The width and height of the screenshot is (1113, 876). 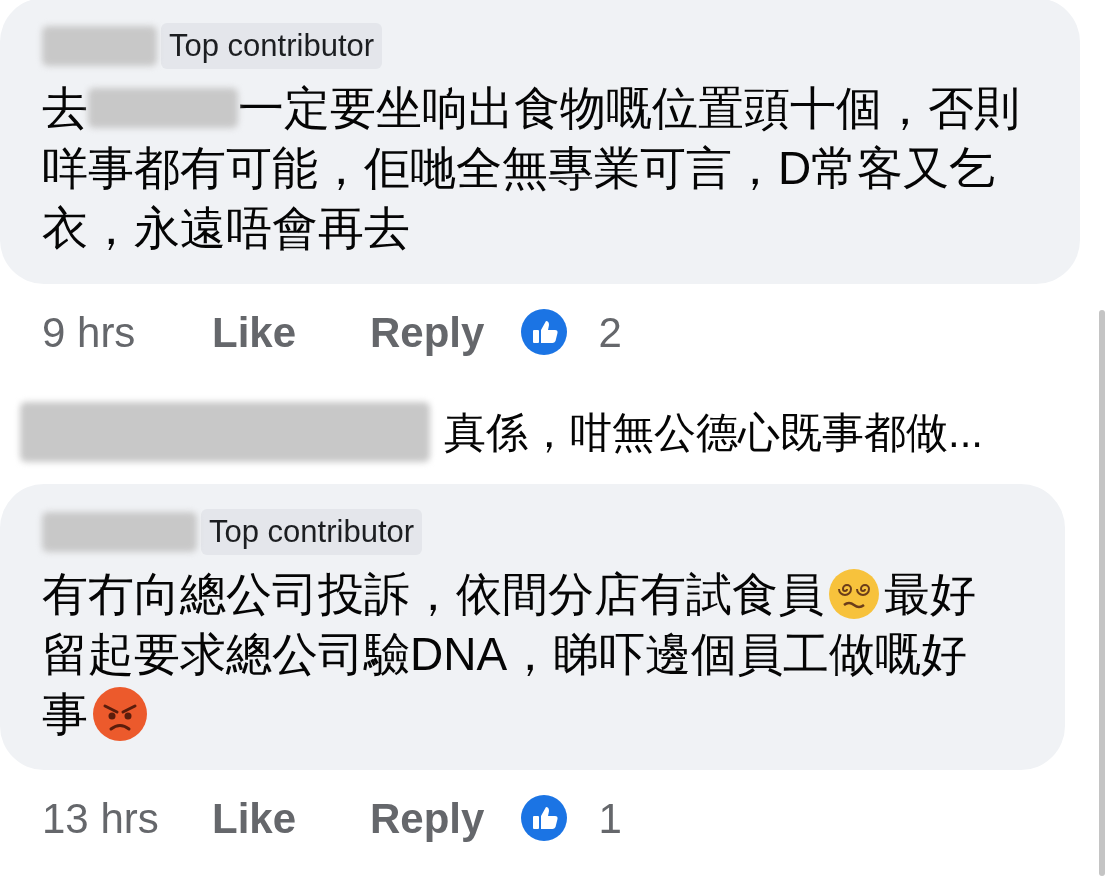 I want to click on dizzy-face-icon, so click(x=854, y=594).